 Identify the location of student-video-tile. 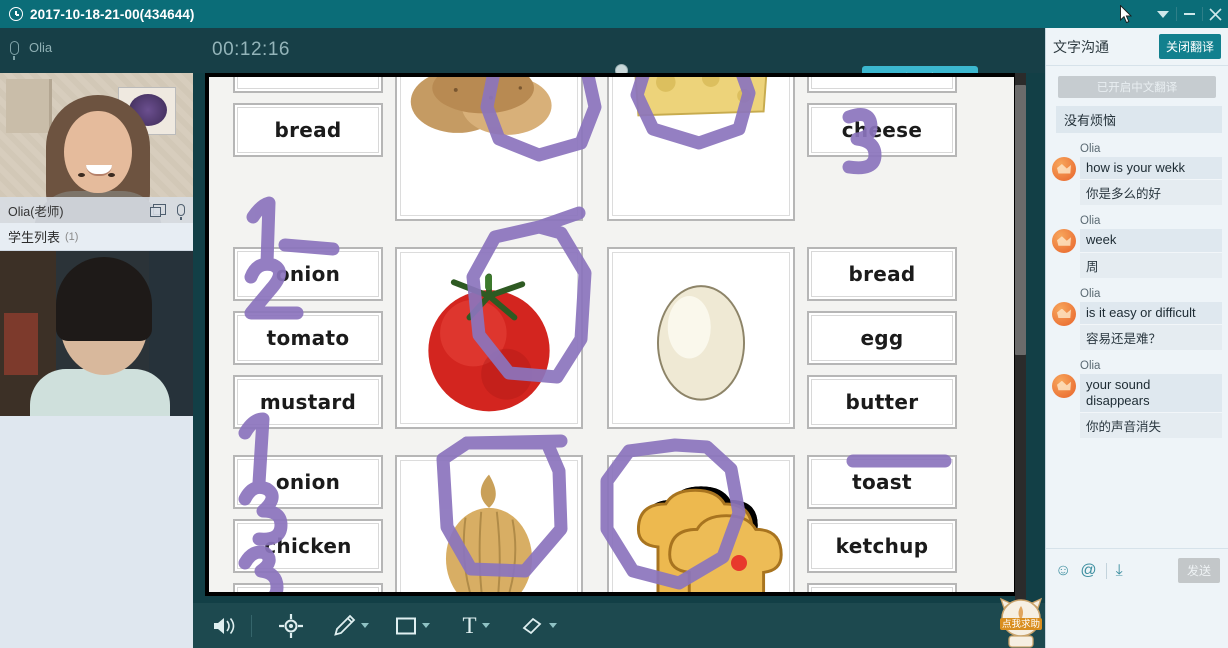
(96, 333).